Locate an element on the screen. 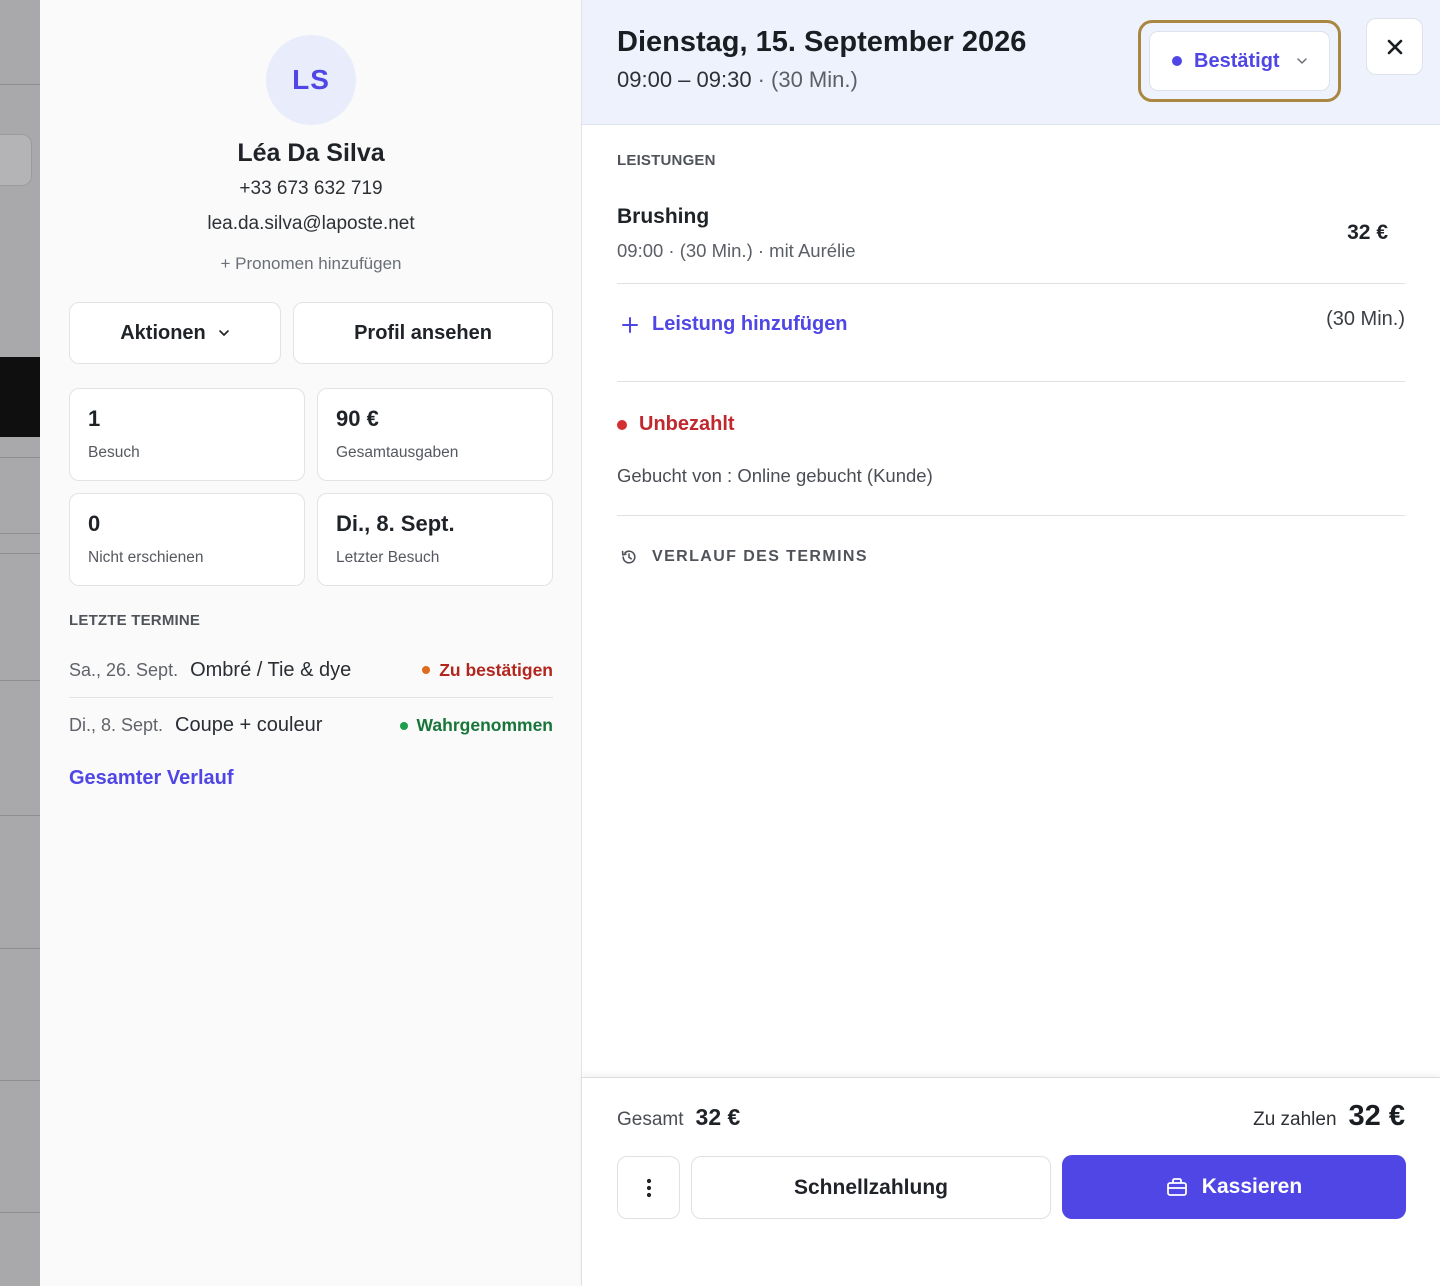 The image size is (1440, 1286). payment-status: Unbezahlt is located at coordinates (676, 424).